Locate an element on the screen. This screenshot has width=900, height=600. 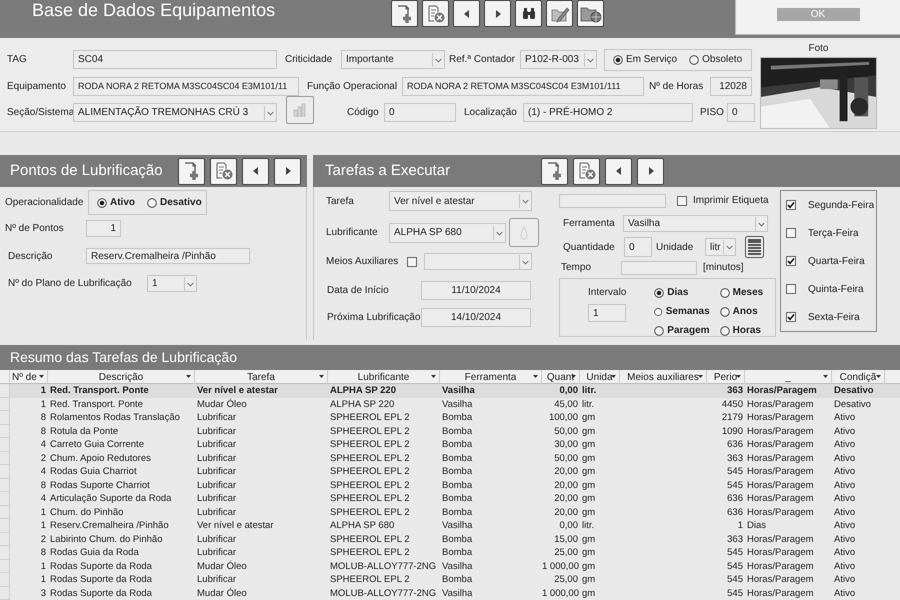
radio-option: Paragem is located at coordinates (682, 330).